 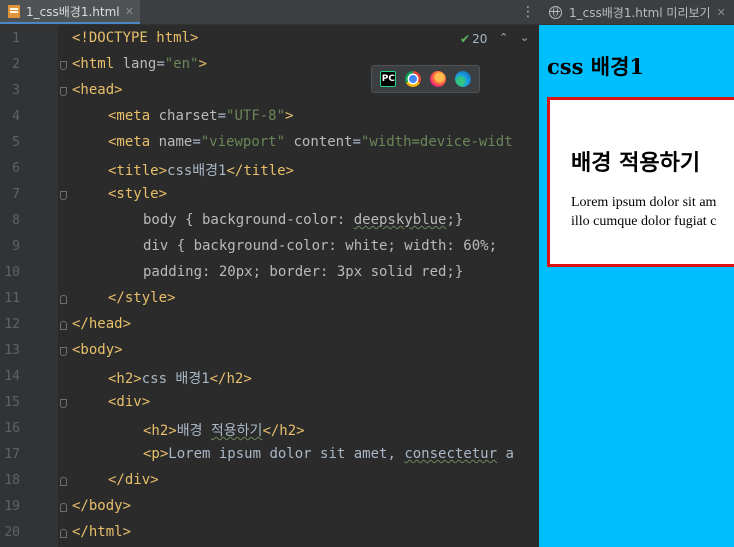 I want to click on code-token: "width=device-widt, so click(x=436, y=142).